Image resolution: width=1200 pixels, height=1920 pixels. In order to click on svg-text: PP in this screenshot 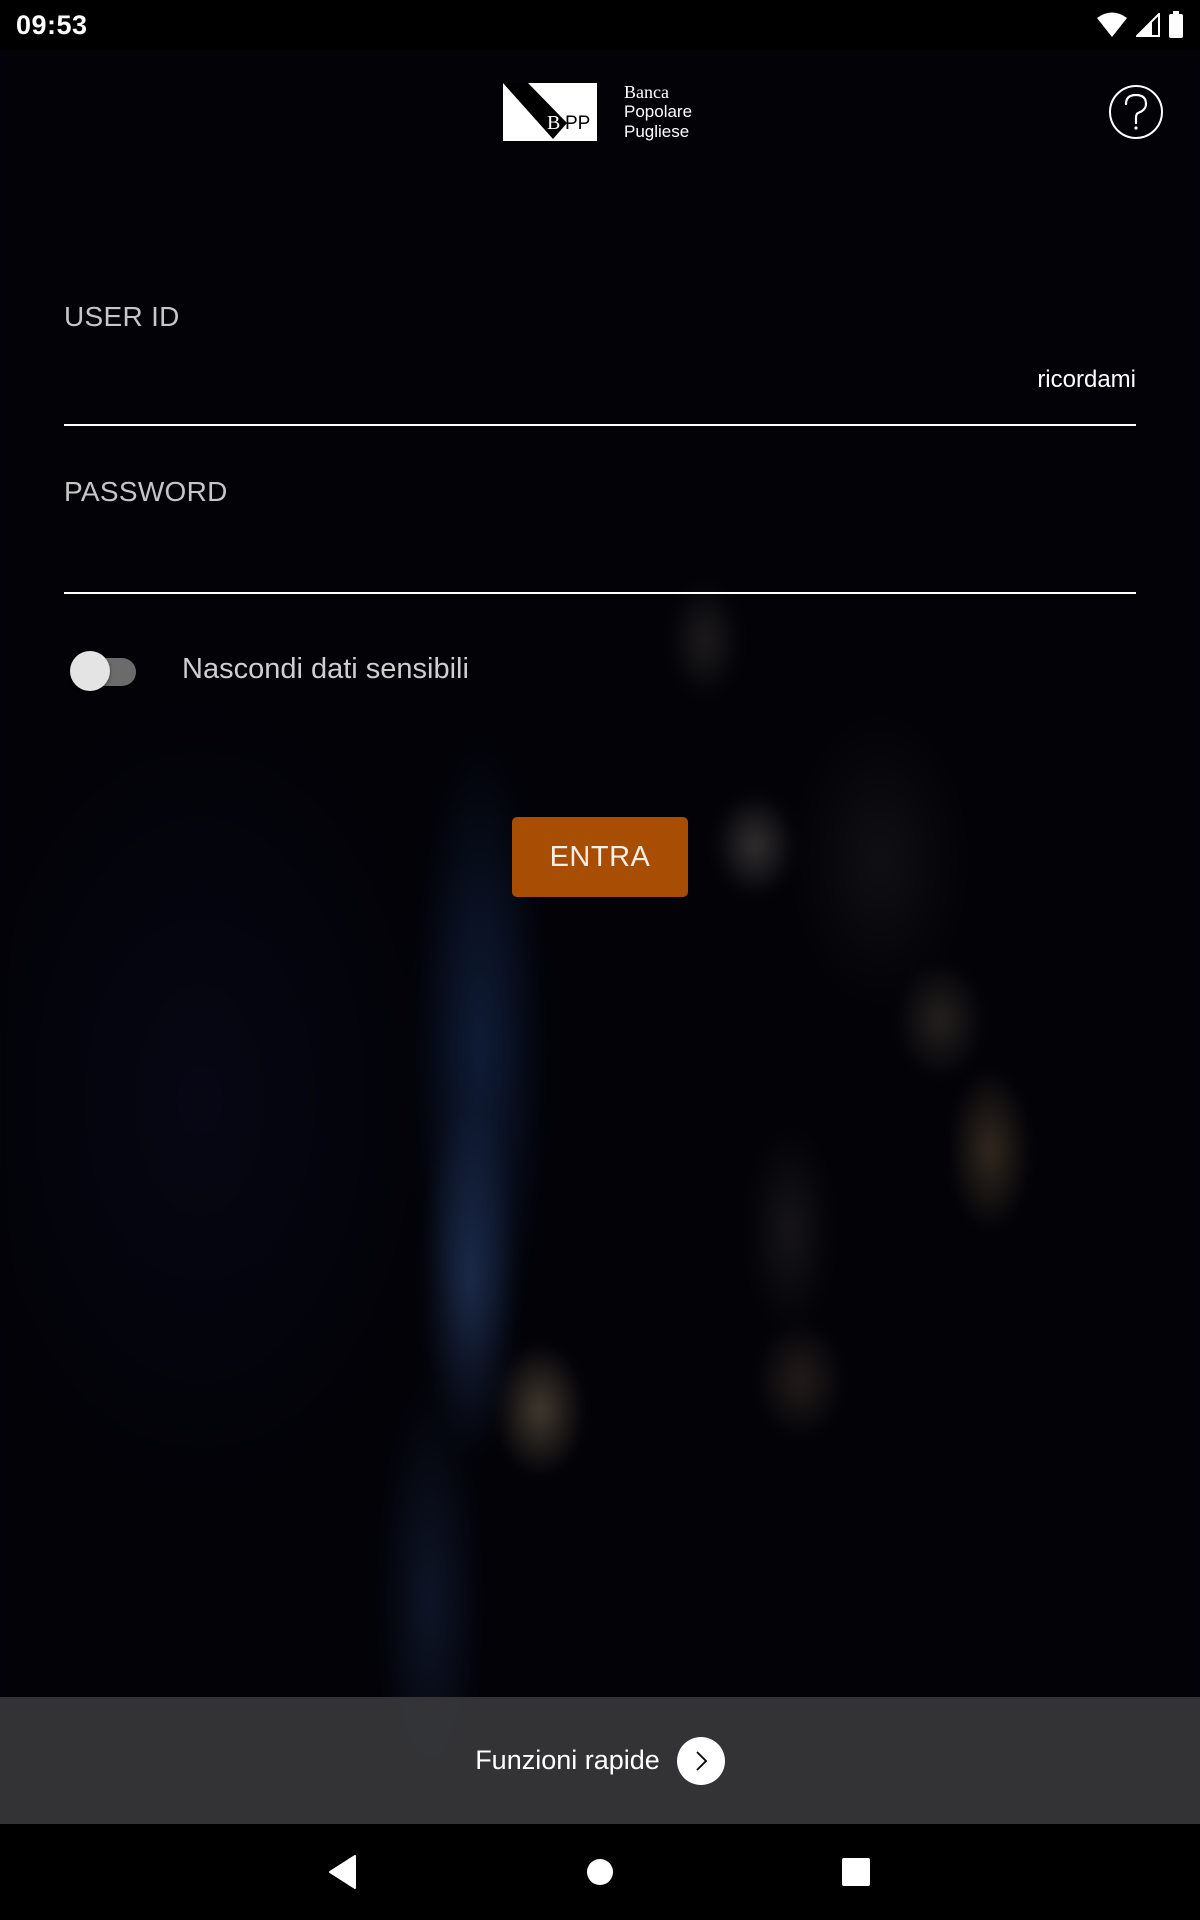, I will do `click(577, 123)`.